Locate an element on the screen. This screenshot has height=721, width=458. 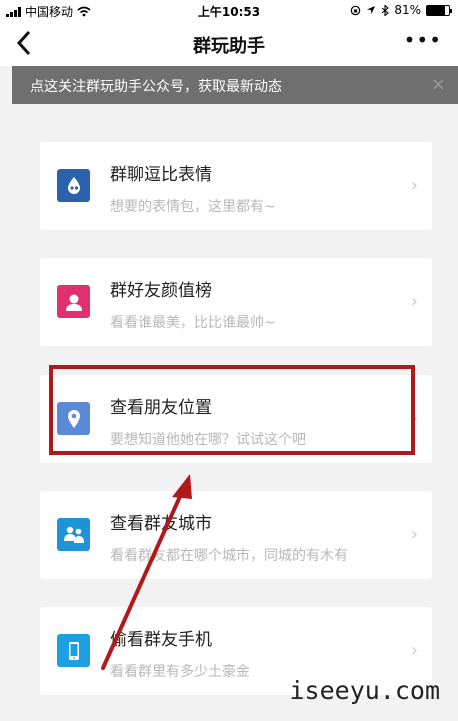
watermark: iseeyu.com is located at coordinates (364, 690).